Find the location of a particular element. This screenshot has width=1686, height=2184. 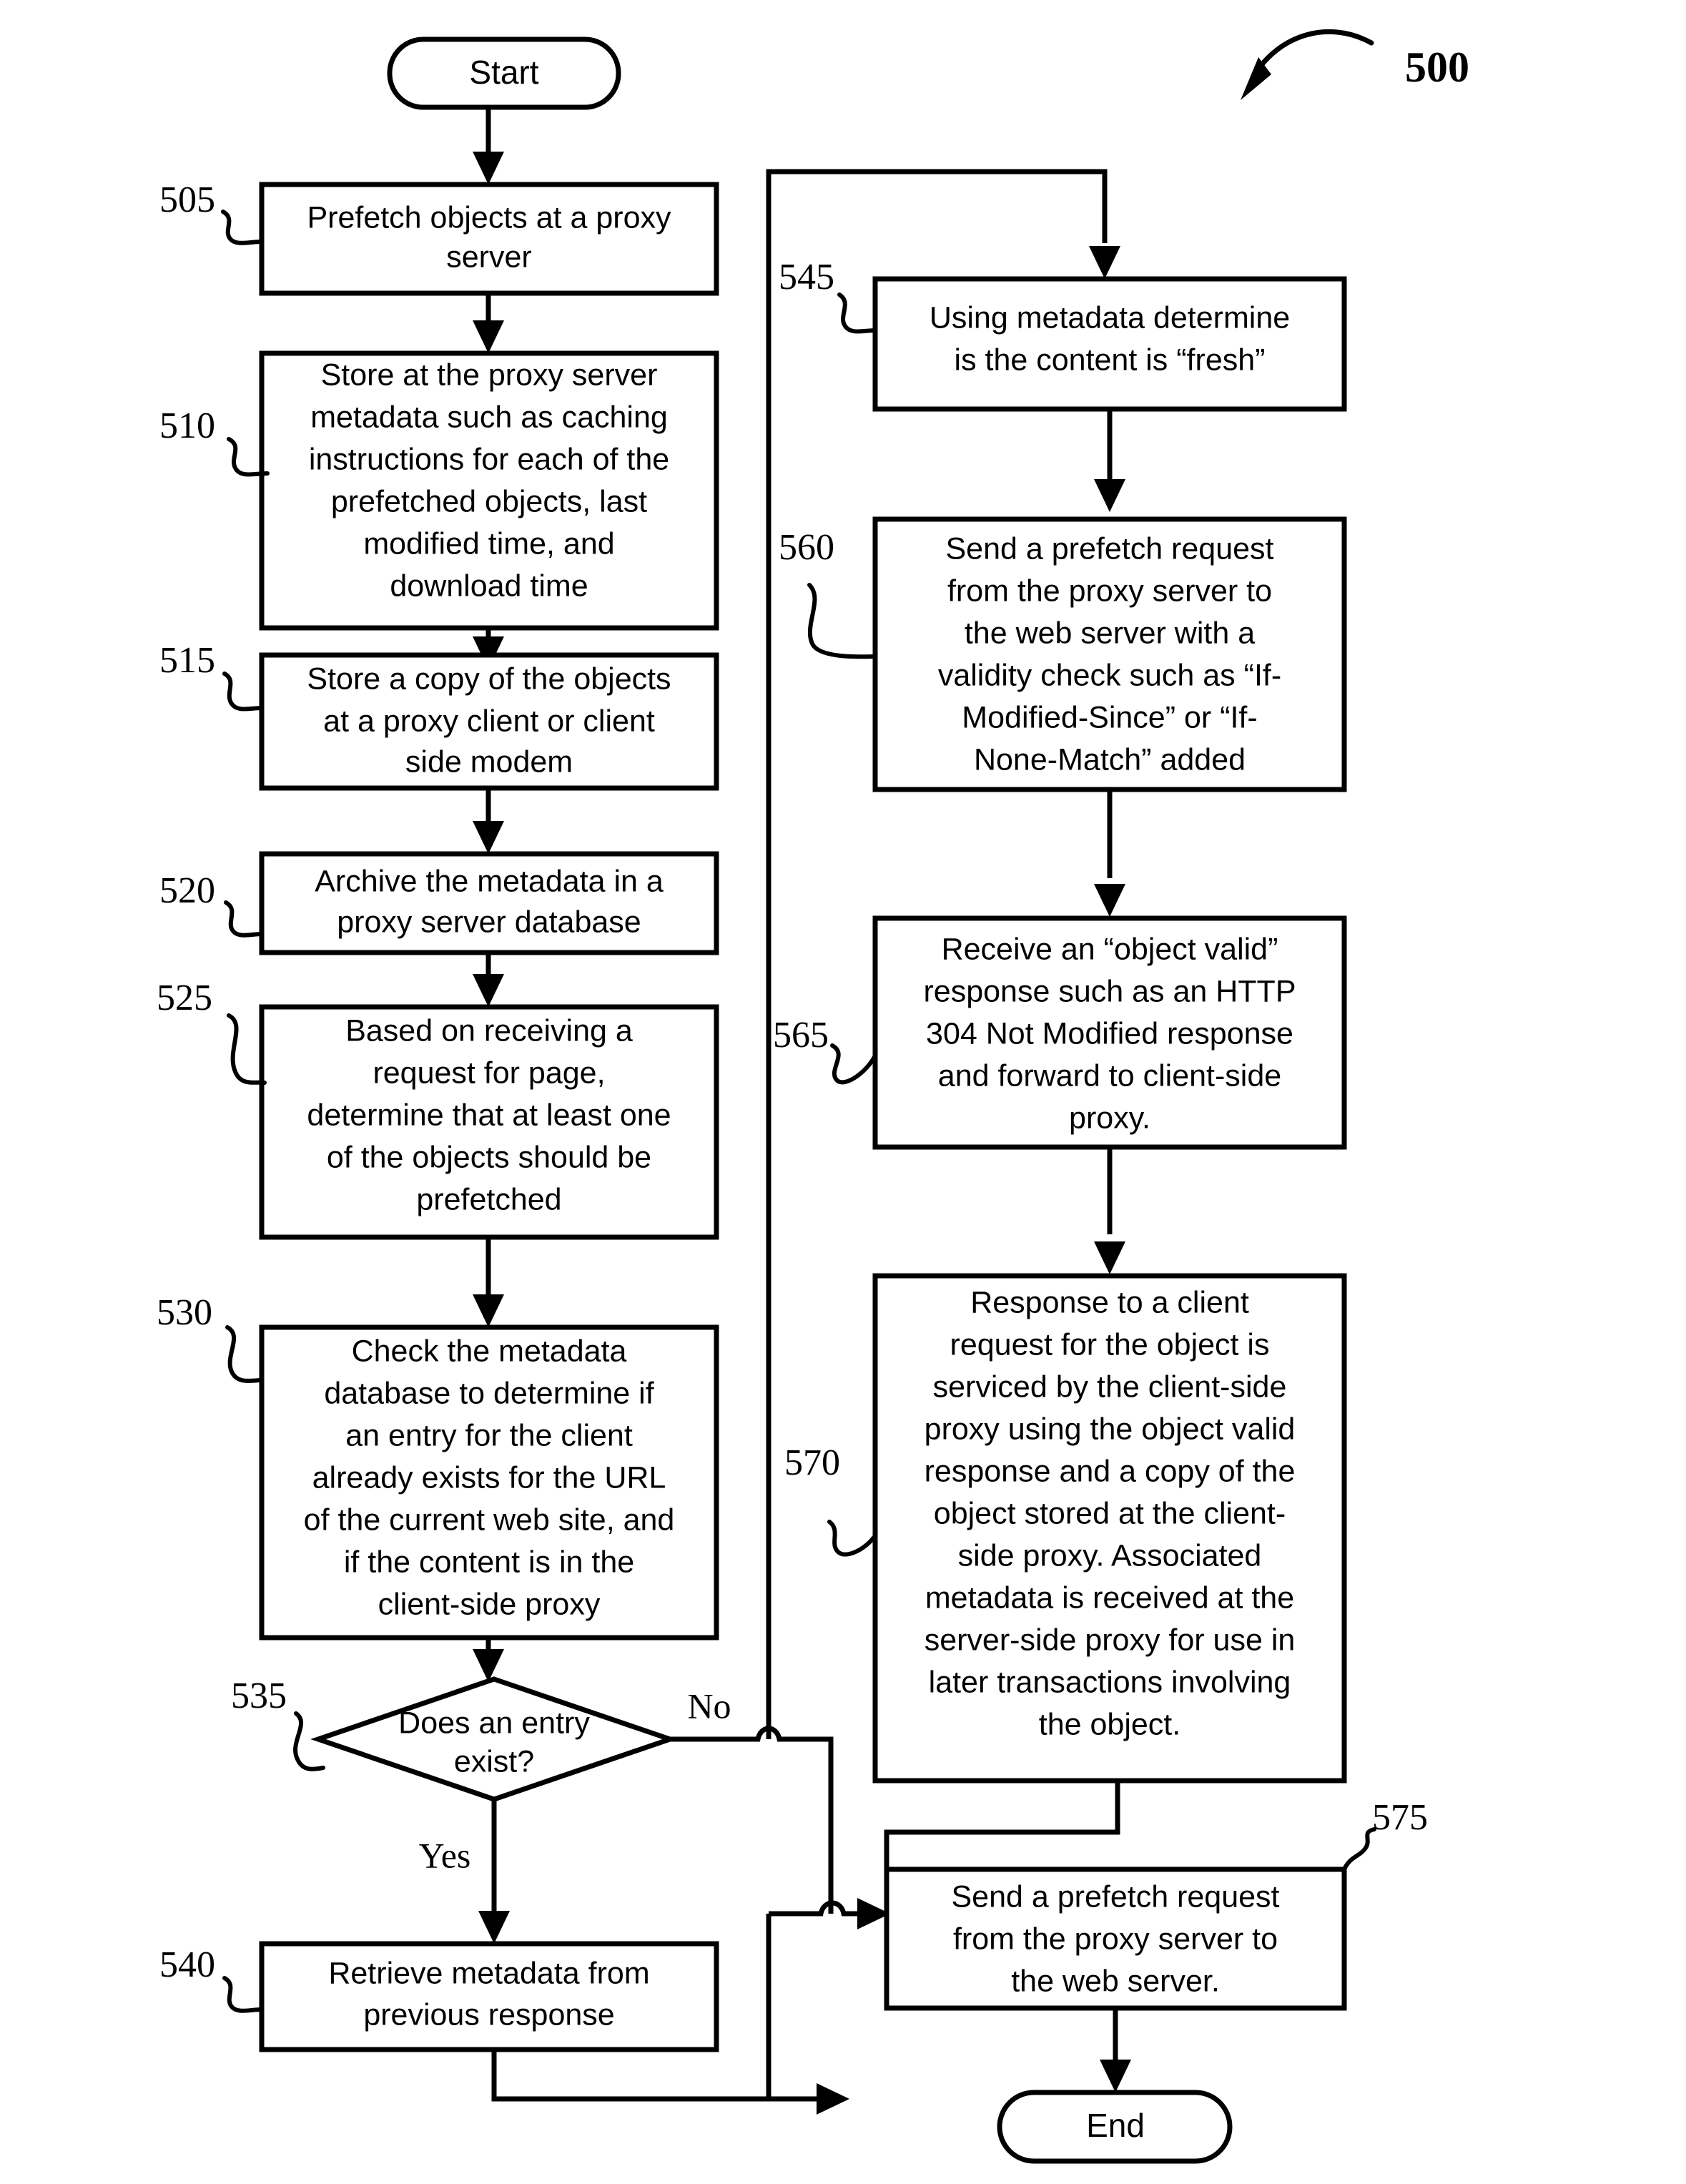

box-525-line-2: determine that at least one is located at coordinates (489, 1115).